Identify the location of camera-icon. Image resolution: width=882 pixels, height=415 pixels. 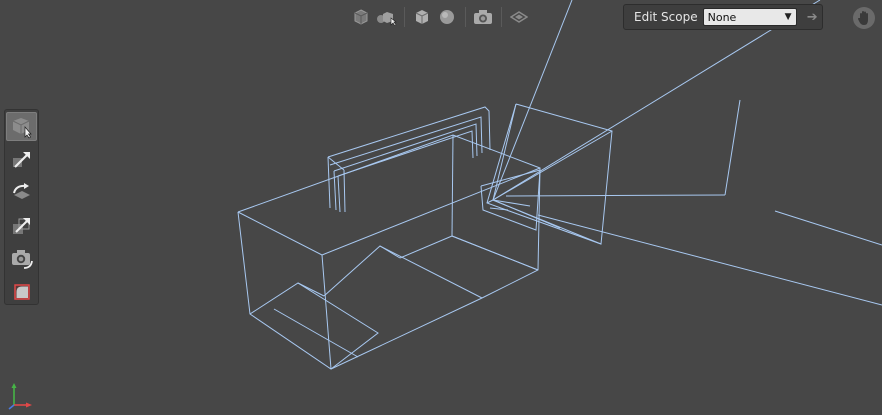
(483, 17).